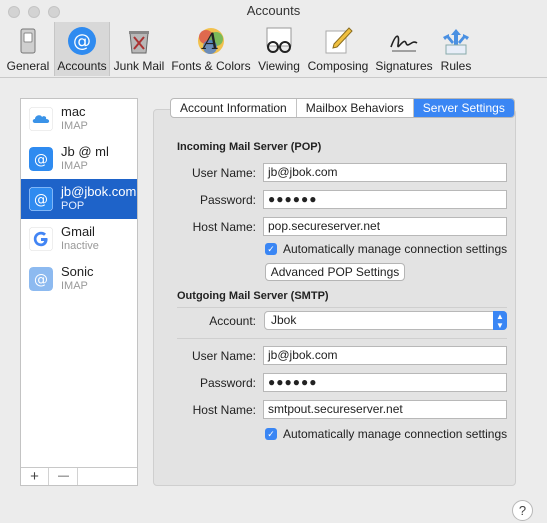  What do you see at coordinates (224, 410) in the screenshot?
I see `outgoing-host-label: Host Name:` at bounding box center [224, 410].